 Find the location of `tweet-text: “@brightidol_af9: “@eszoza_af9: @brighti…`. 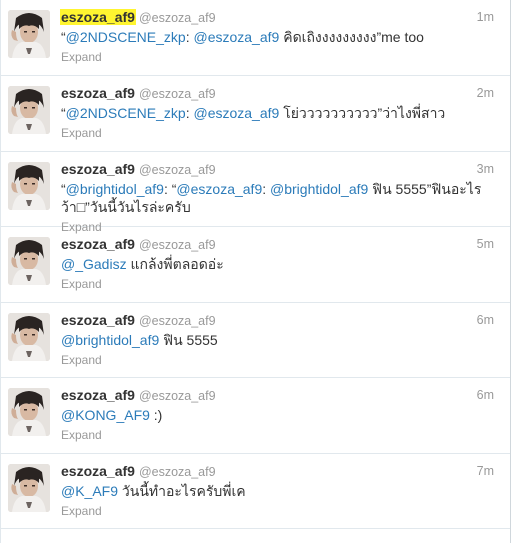

tweet-text: “@brightidol_af9: “@eszoza_af9: @brighti… is located at coordinates (277, 198).